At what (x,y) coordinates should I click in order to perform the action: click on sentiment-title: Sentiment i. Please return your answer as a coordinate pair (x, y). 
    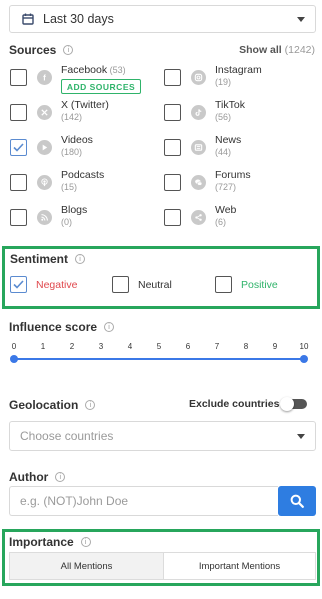
    Looking at the image, I should click on (48, 259).